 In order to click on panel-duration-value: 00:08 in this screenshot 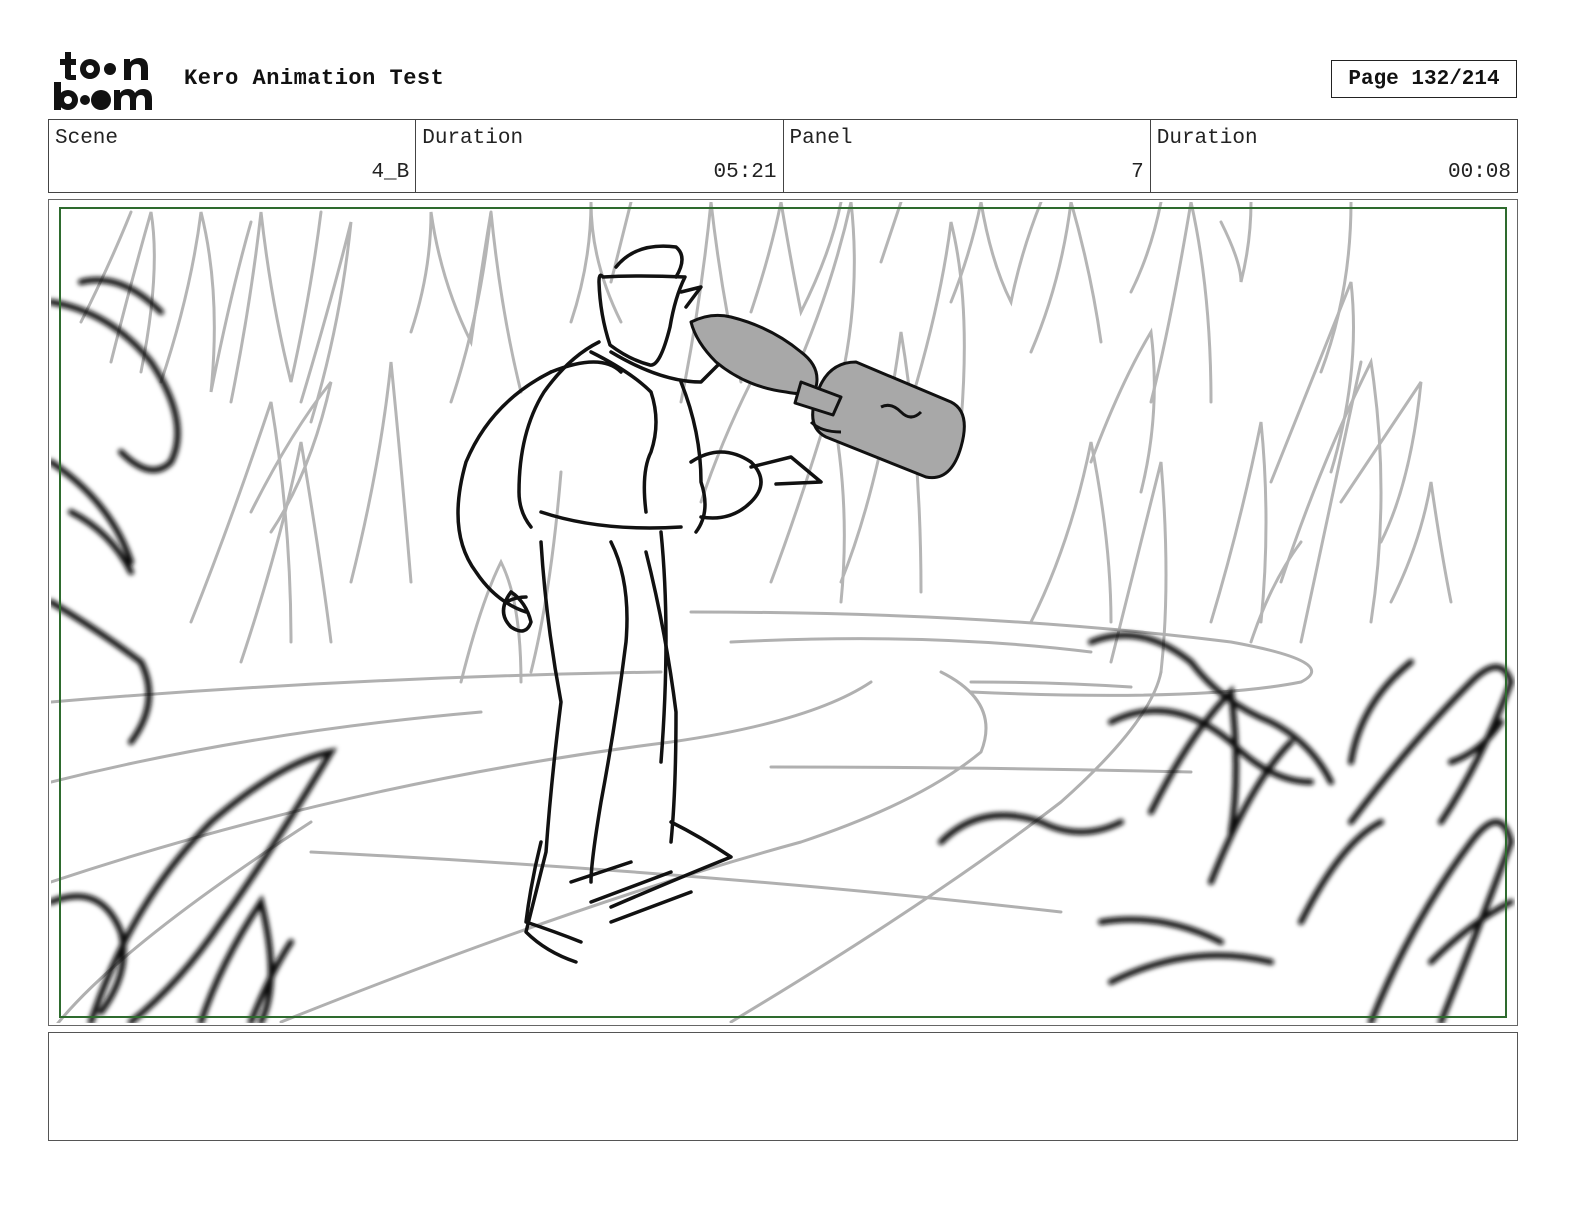, I will do `click(1479, 172)`.